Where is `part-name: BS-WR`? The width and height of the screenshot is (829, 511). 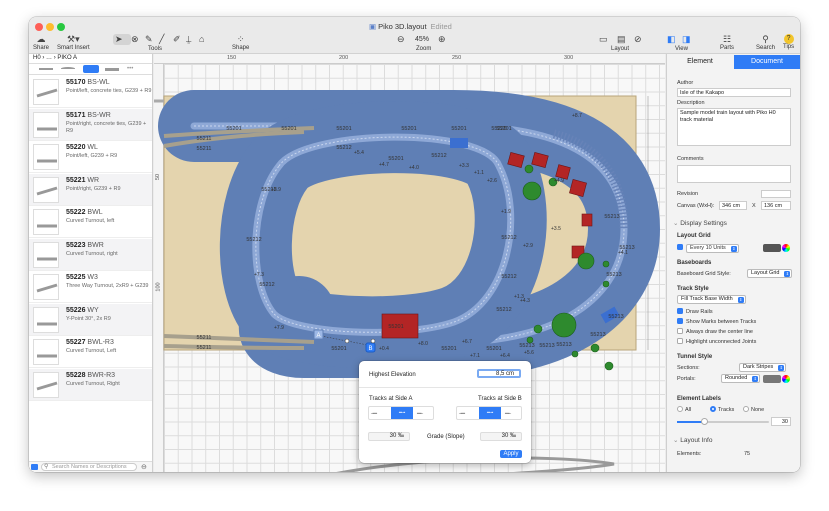
part-name: BS-WR is located at coordinates (99, 115).